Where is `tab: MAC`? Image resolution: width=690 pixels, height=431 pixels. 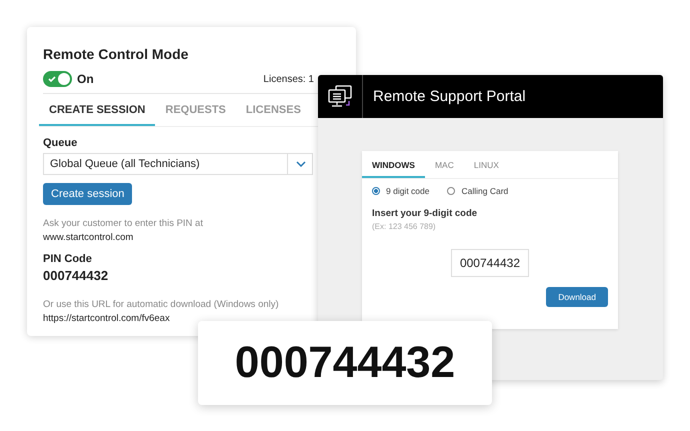 tab: MAC is located at coordinates (444, 164).